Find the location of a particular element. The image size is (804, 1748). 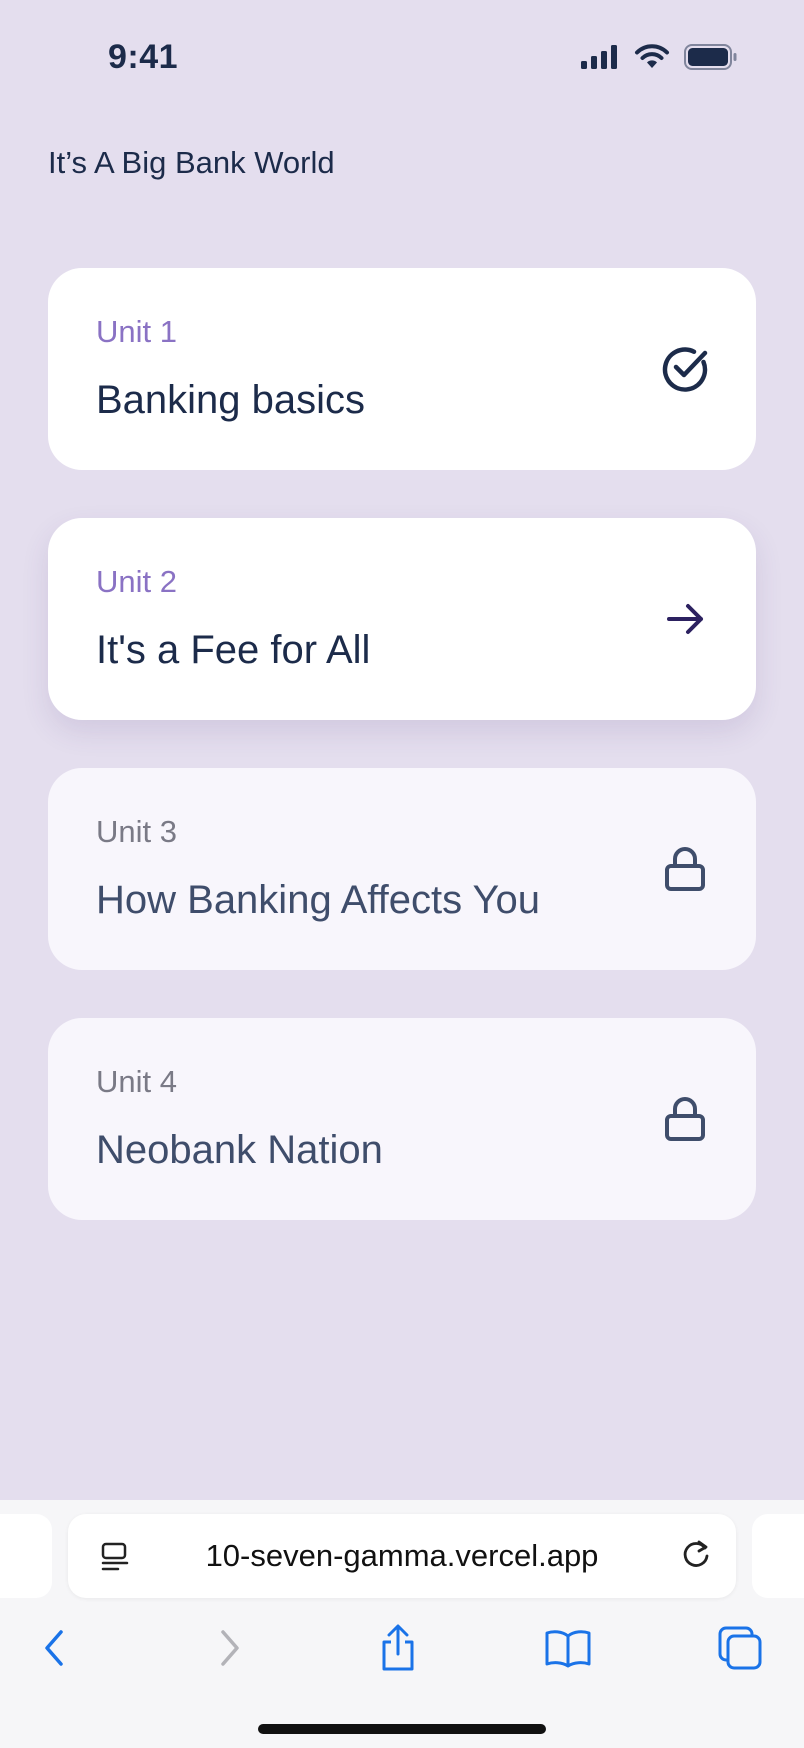

status-icons is located at coordinates (659, 57).